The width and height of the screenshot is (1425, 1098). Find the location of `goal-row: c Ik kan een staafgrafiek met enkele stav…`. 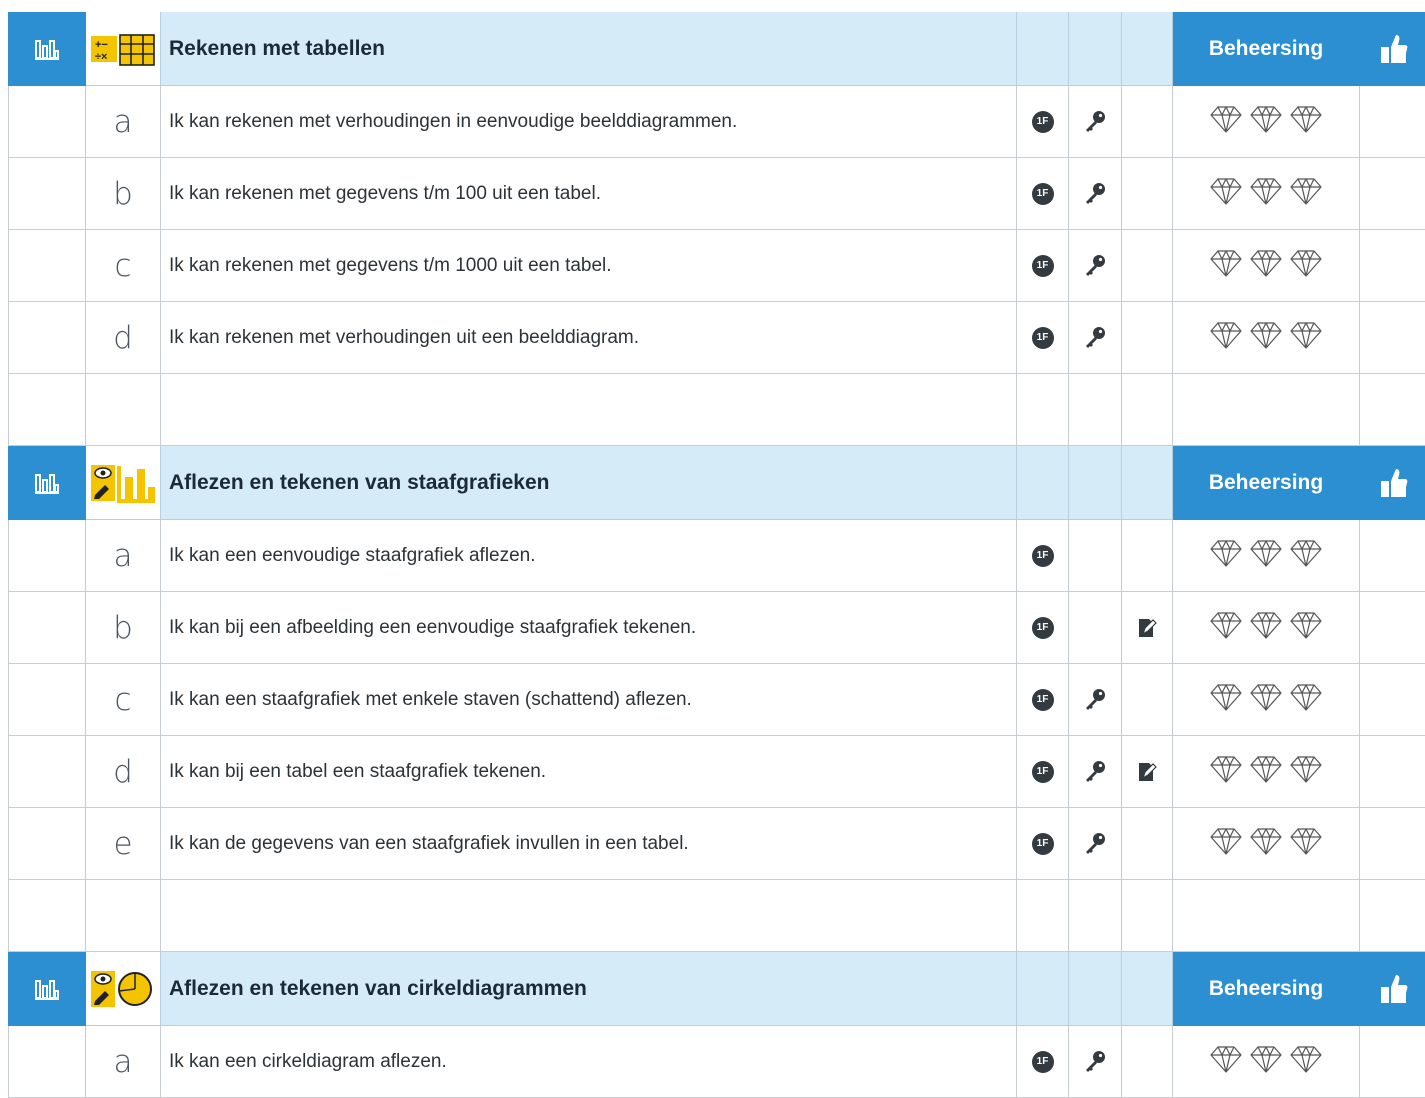

goal-row: c Ik kan een staafgrafiek met enkele stav… is located at coordinates (716, 700).